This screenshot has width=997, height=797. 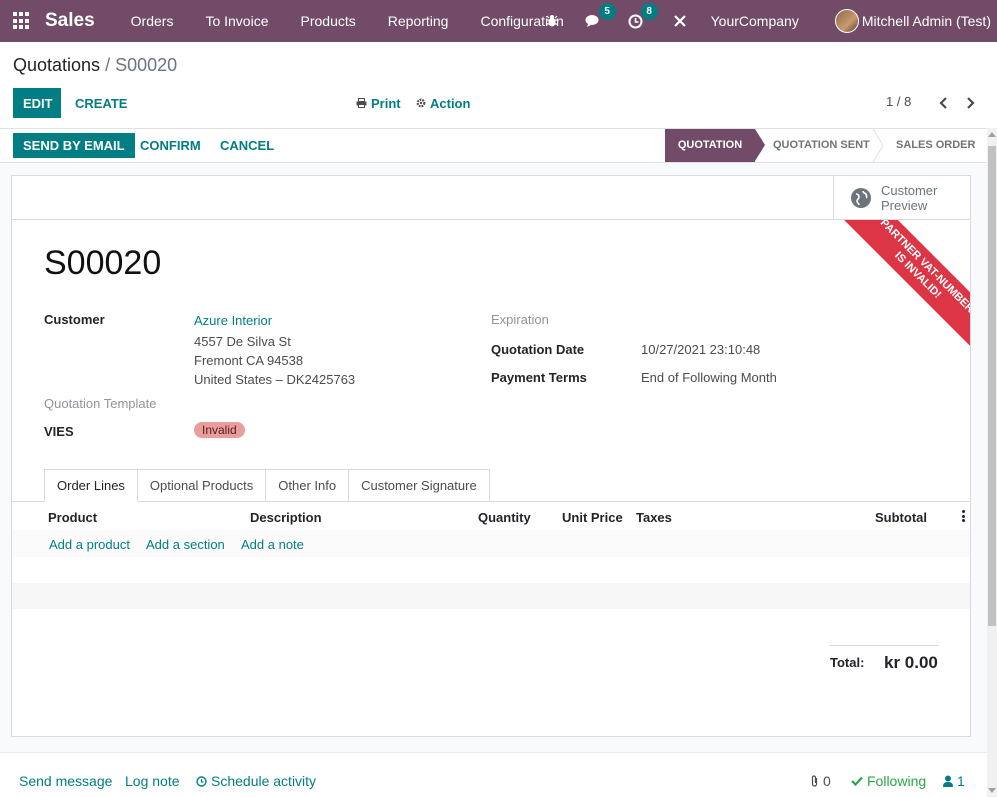 I want to click on print-icon, so click(x=361, y=103).